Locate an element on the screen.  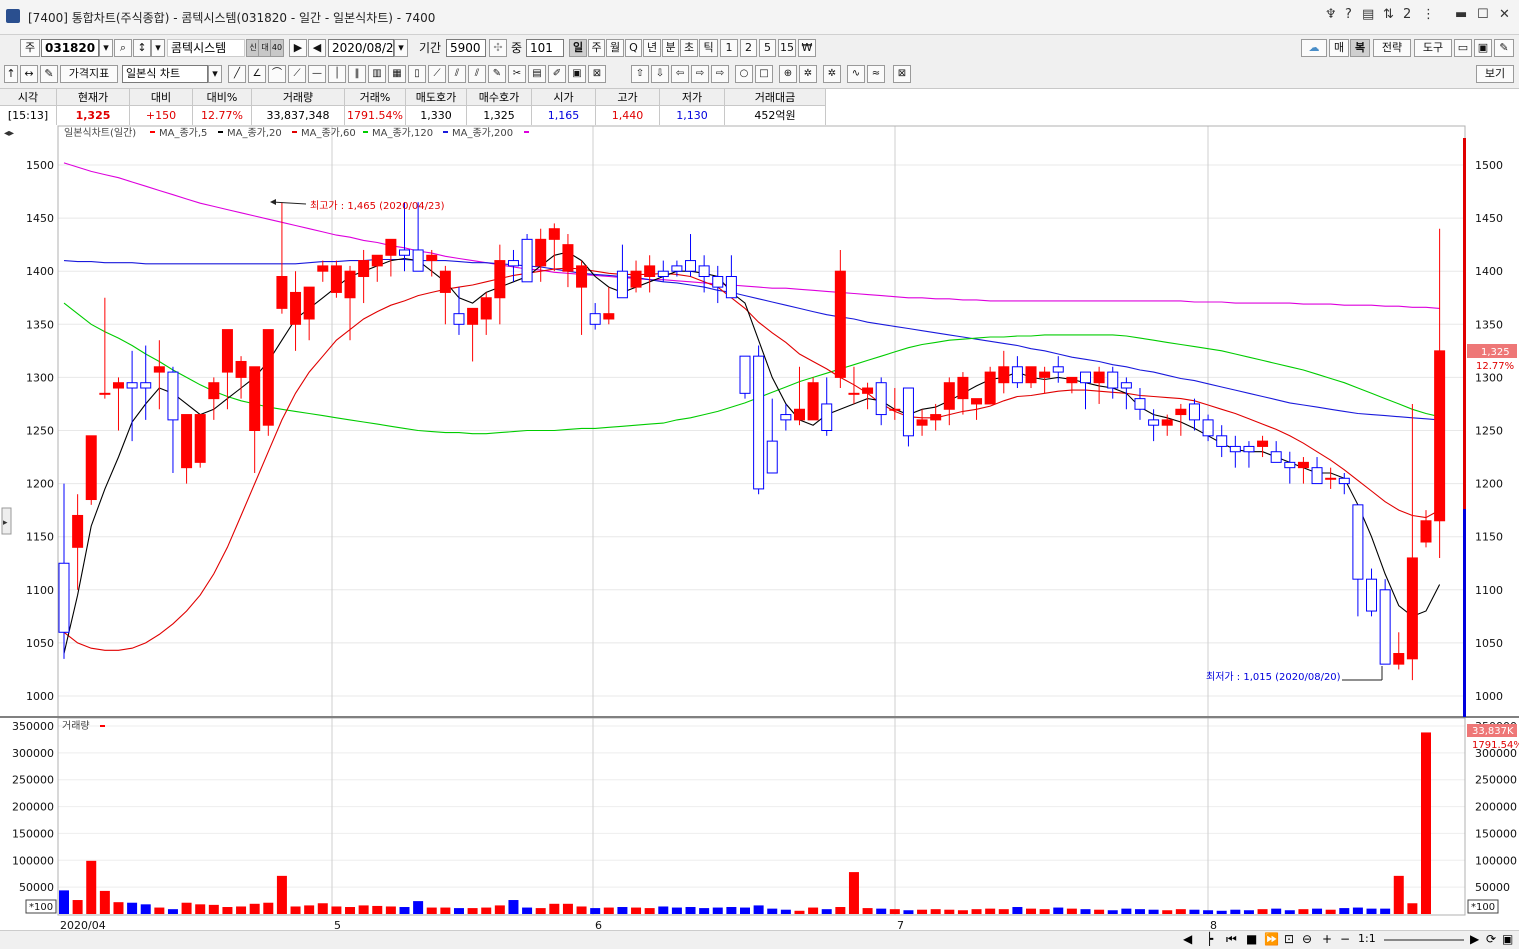
pin-icon: ♆ is located at coordinates (1331, 14).